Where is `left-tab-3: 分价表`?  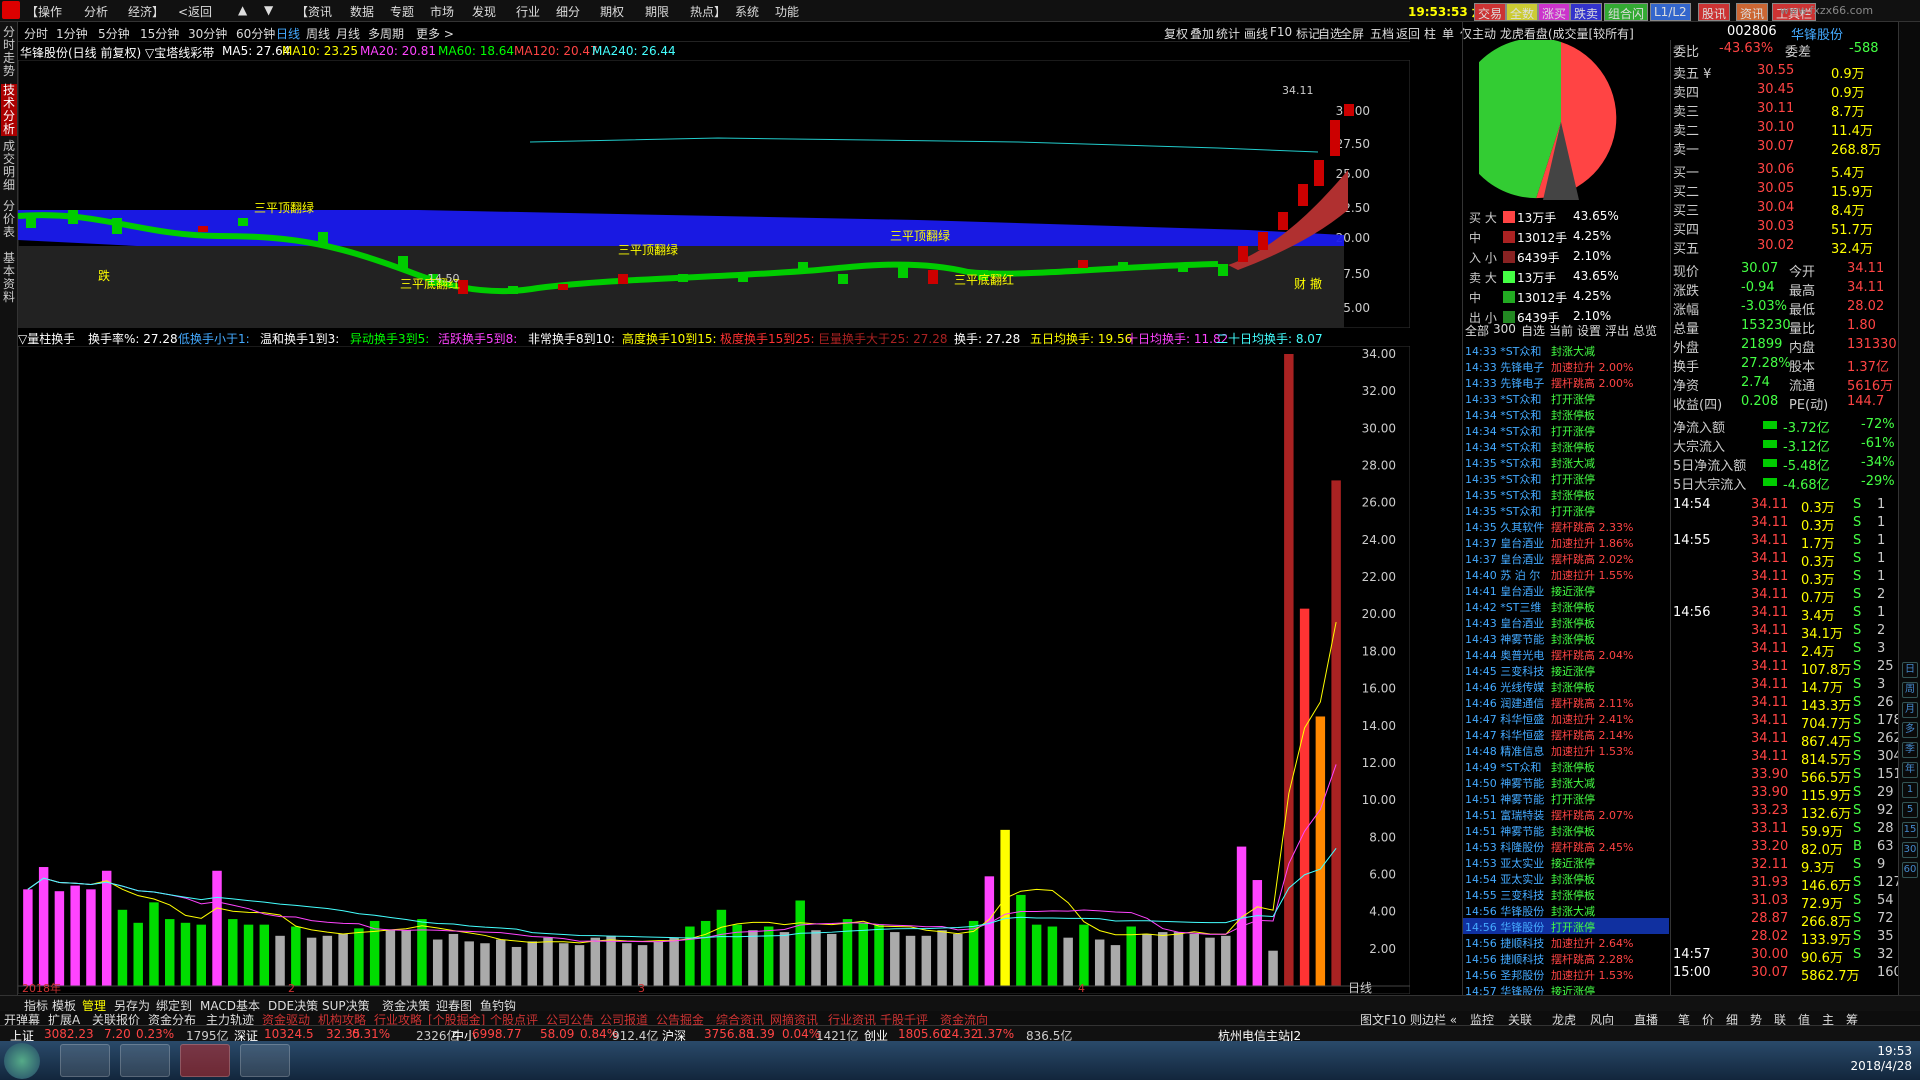 left-tab-3: 分价表 is located at coordinates (9, 219).